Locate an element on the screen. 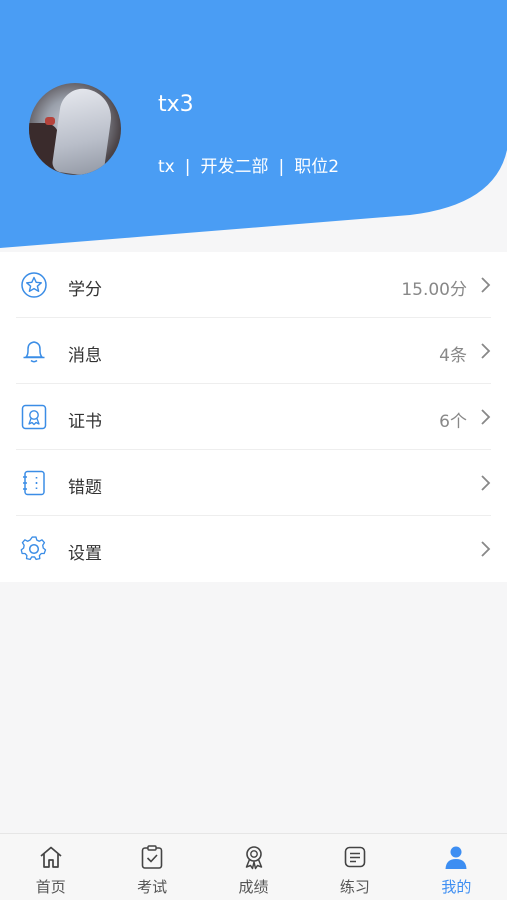 This screenshot has width=507, height=900. tab-scores: 成绩 is located at coordinates (253, 867).